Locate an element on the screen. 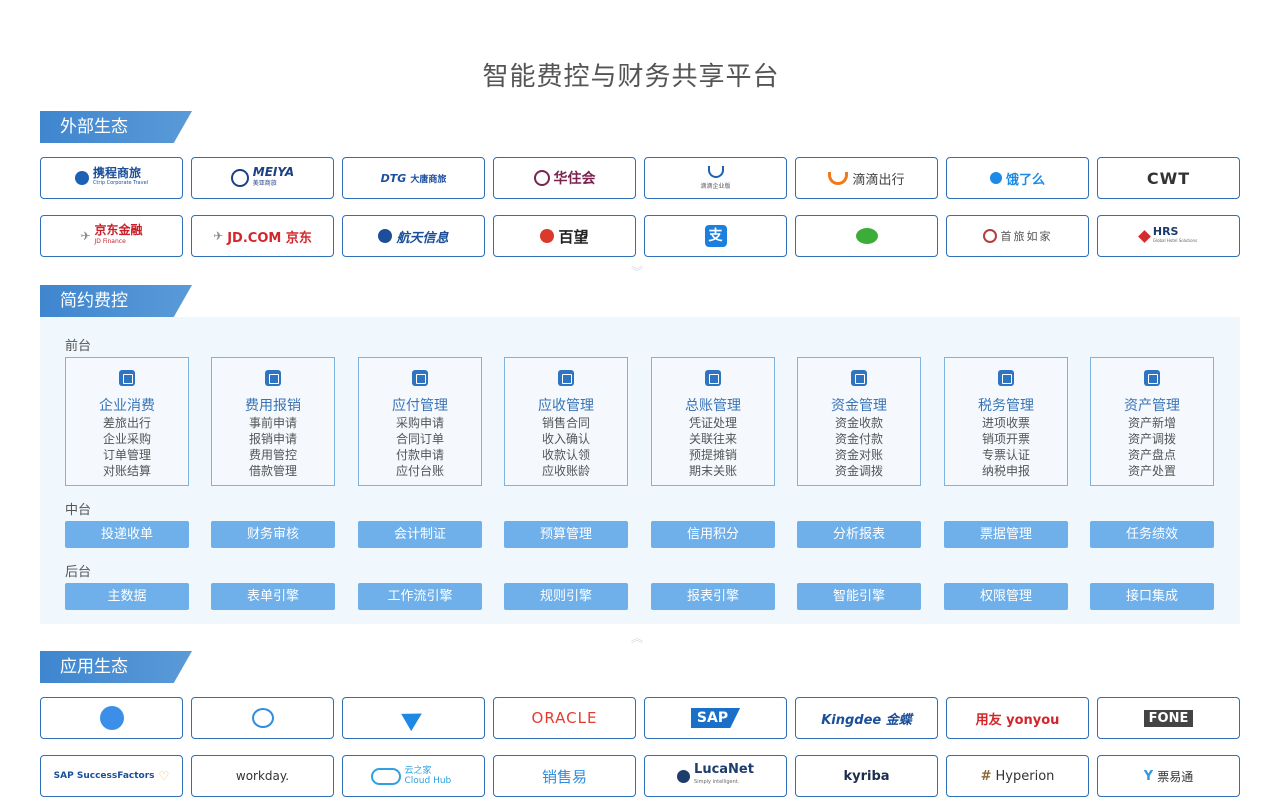 This screenshot has width=1262, height=812. logo-piaoyitong: Y 票易通 is located at coordinates (1168, 776).